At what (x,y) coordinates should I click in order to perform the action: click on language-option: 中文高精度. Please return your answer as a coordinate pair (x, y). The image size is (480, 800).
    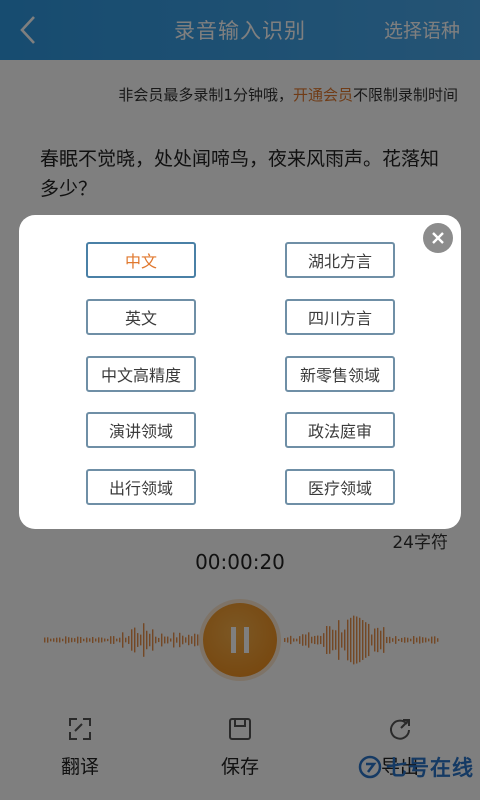
    Looking at the image, I should click on (141, 374).